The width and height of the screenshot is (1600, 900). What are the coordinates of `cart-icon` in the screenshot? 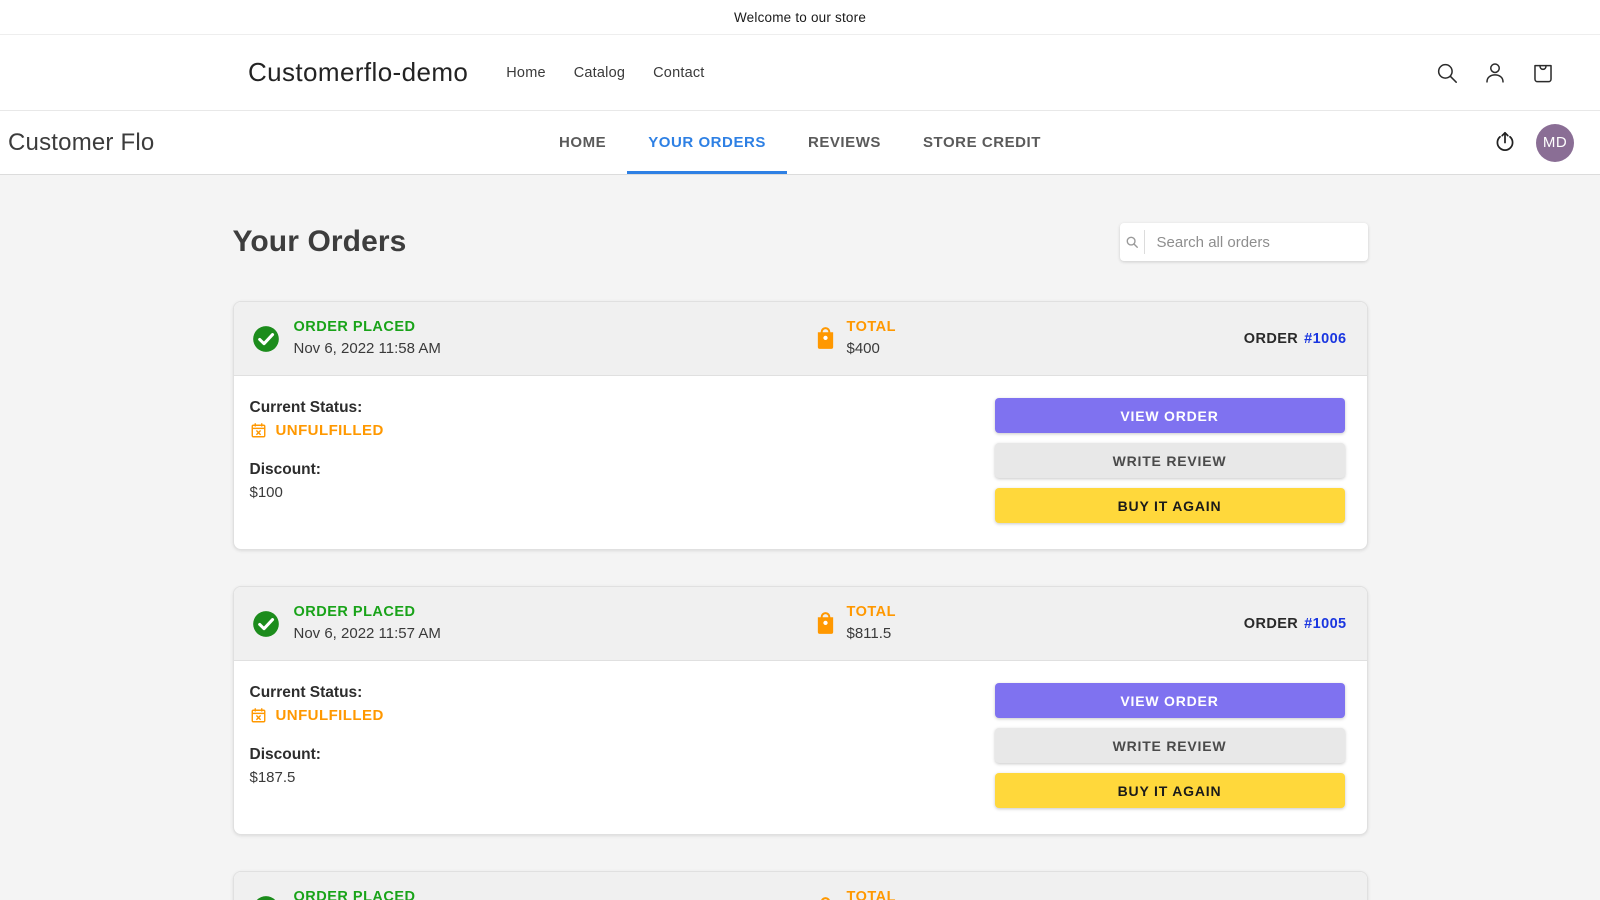 It's located at (1543, 73).